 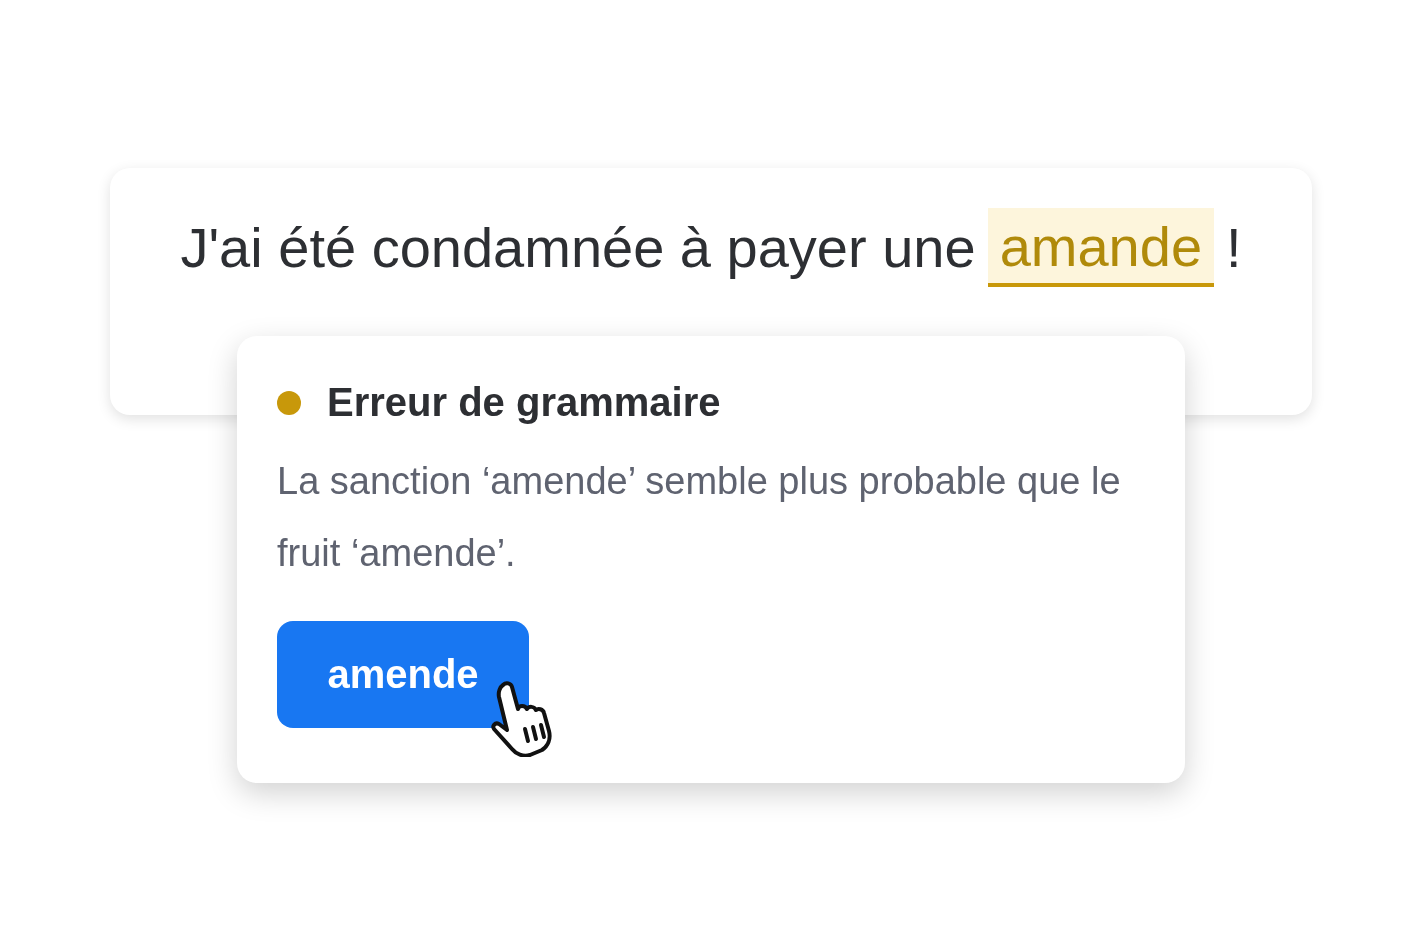 I want to click on status-dot, so click(x=289, y=402).